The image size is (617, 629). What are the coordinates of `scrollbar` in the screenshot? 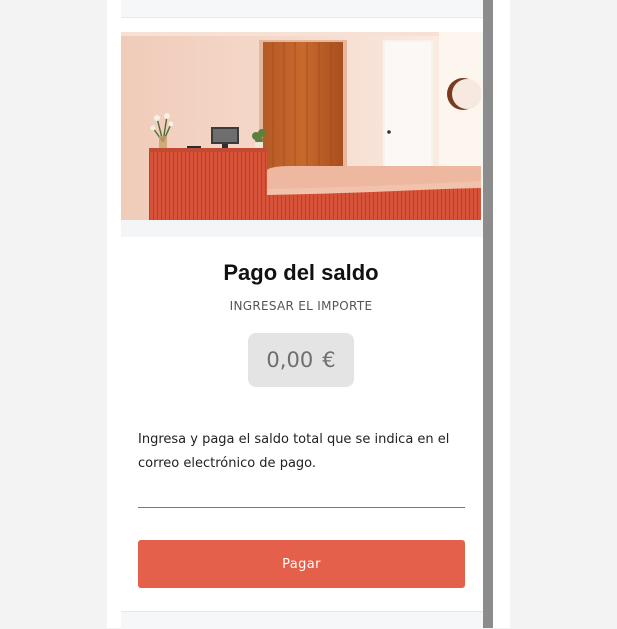 It's located at (488, 314).